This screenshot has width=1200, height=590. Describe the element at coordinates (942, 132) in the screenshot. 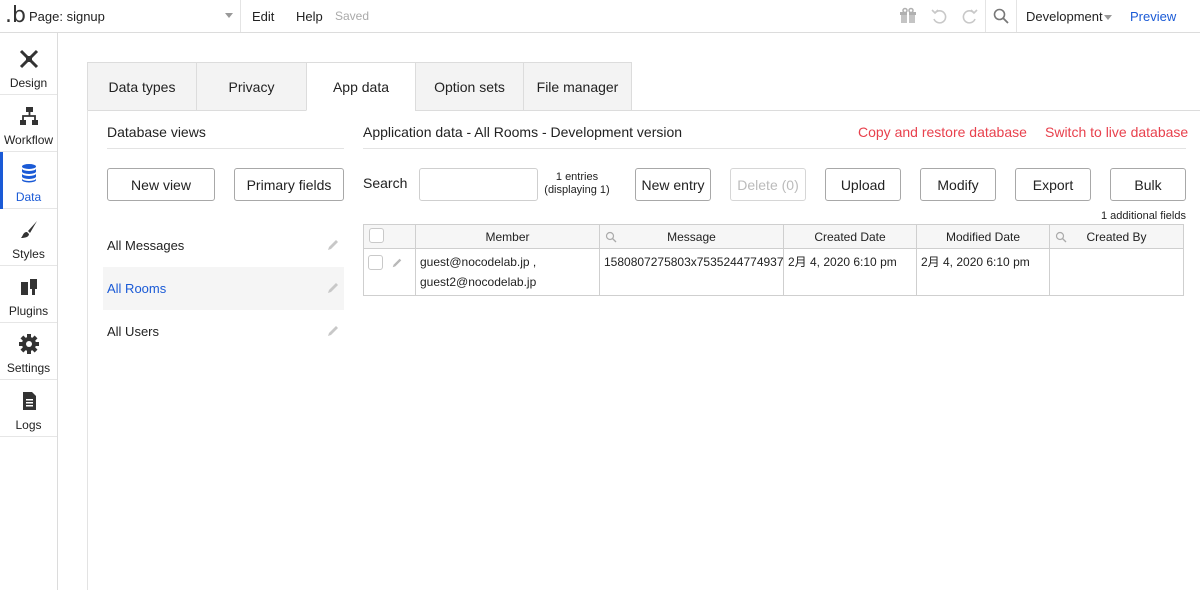

I see `copy-restore-database-link: Copy and restore database` at that location.